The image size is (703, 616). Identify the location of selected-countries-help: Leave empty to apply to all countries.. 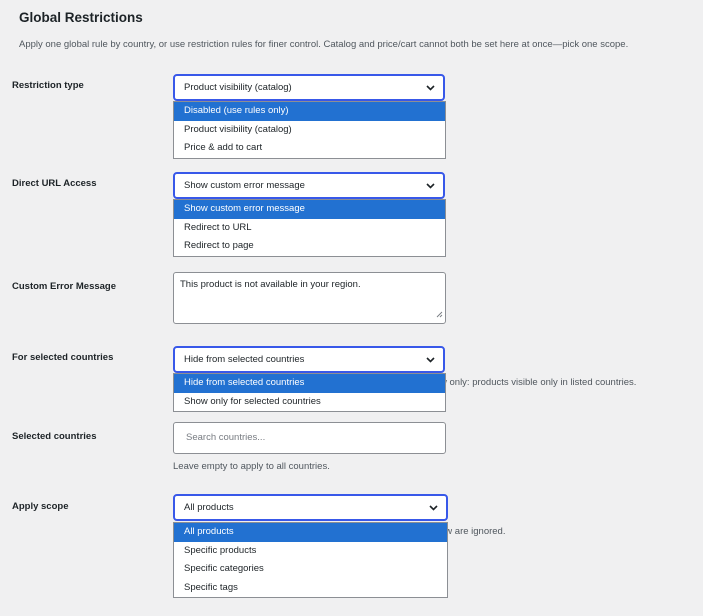
(251, 466).